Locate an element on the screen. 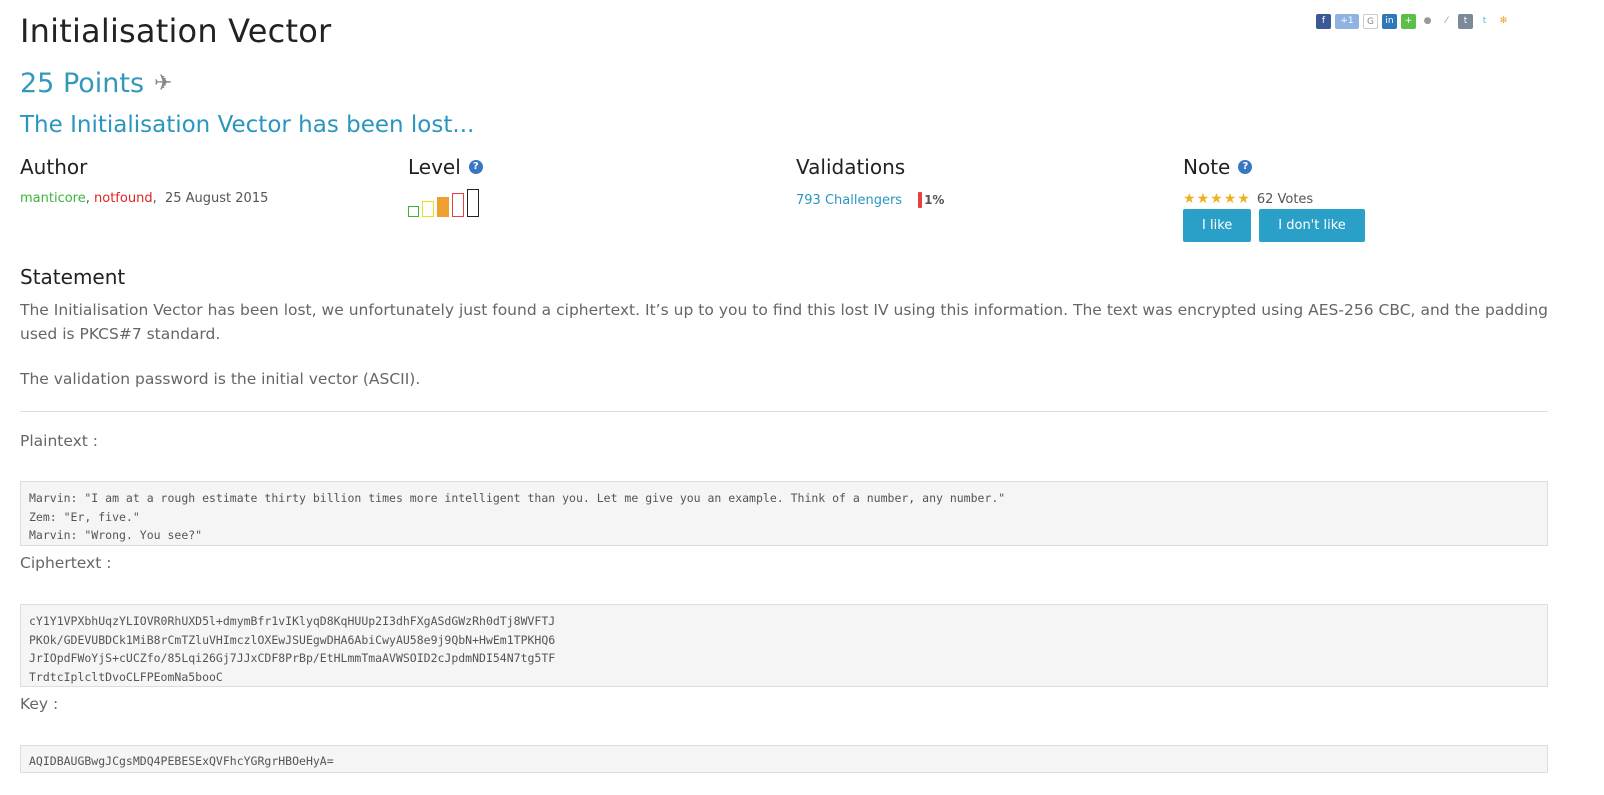 The width and height of the screenshot is (1604, 795). points-value: 25 Points is located at coordinates (82, 83).